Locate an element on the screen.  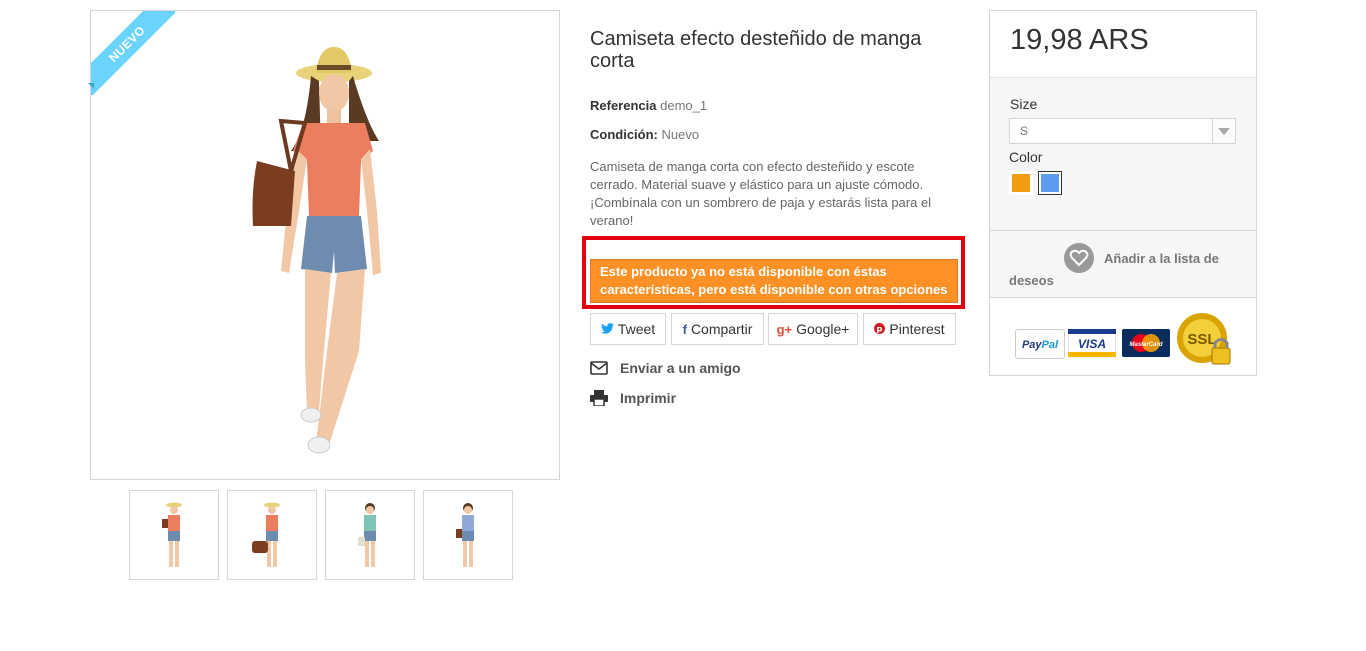
product-condition: Condición: Nuevo is located at coordinates (644, 134).